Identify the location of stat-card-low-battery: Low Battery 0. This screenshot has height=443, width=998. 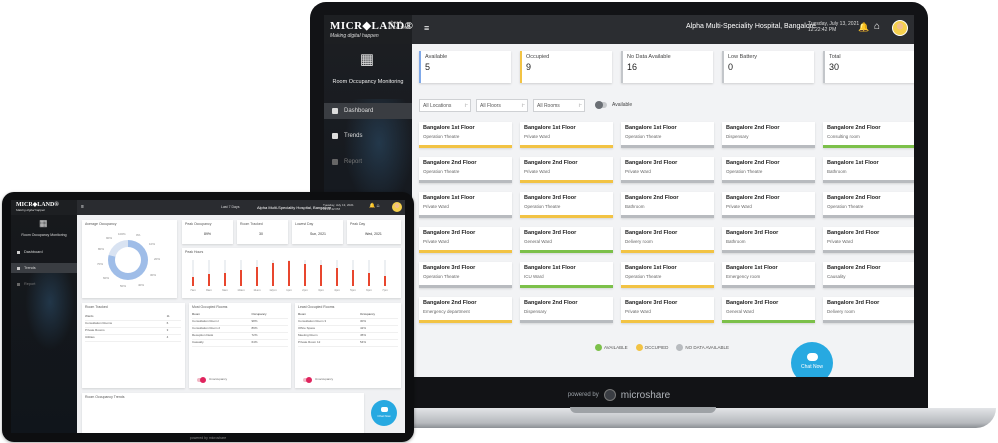
(768, 67).